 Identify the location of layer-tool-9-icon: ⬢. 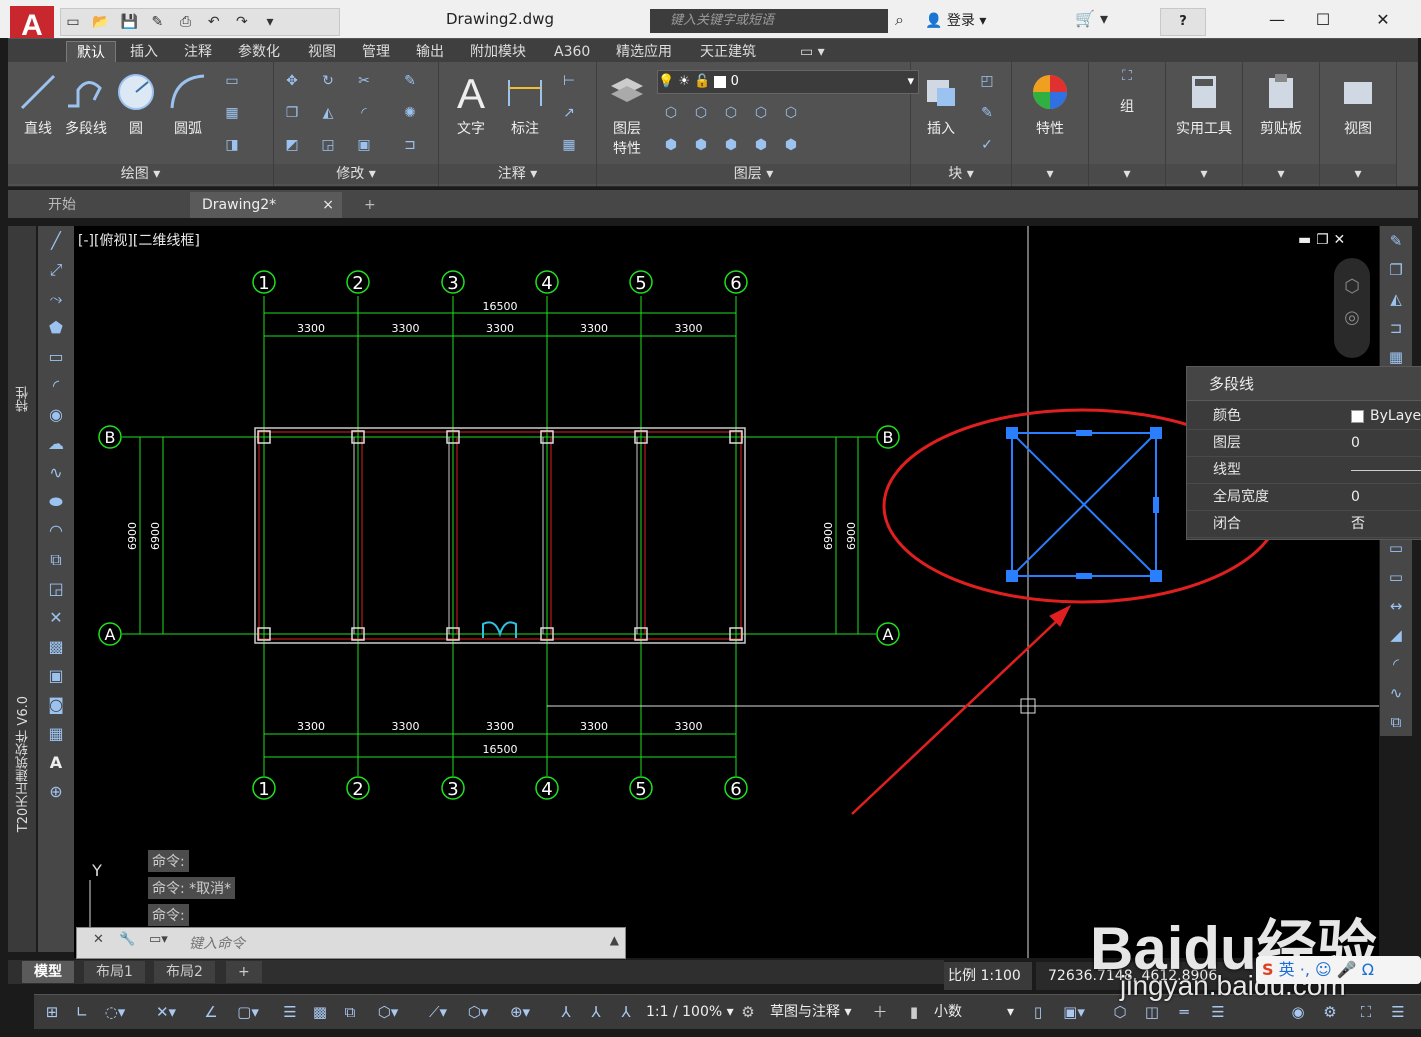
(761, 145).